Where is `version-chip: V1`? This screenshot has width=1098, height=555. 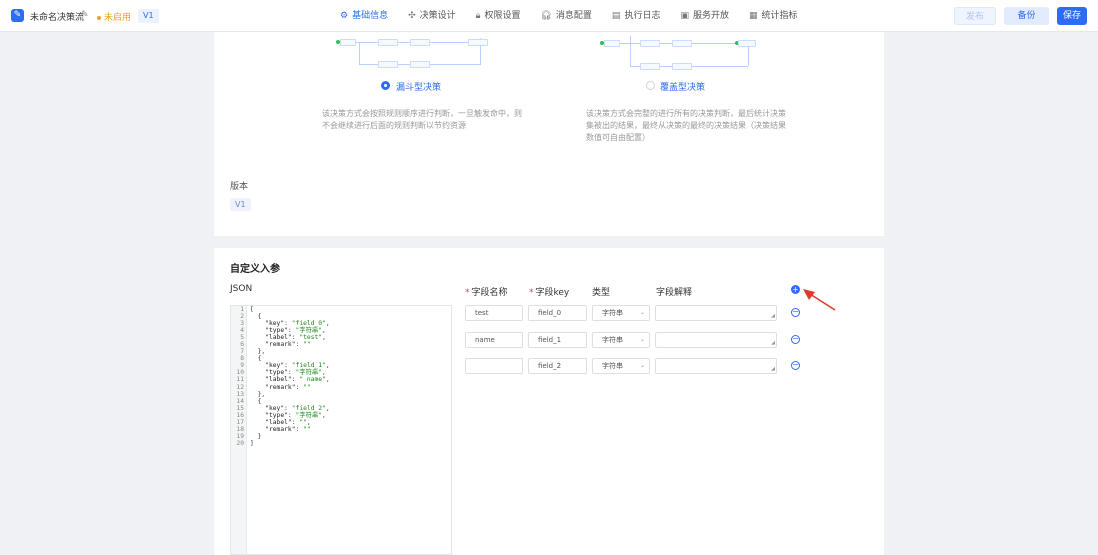 version-chip: V1 is located at coordinates (240, 204).